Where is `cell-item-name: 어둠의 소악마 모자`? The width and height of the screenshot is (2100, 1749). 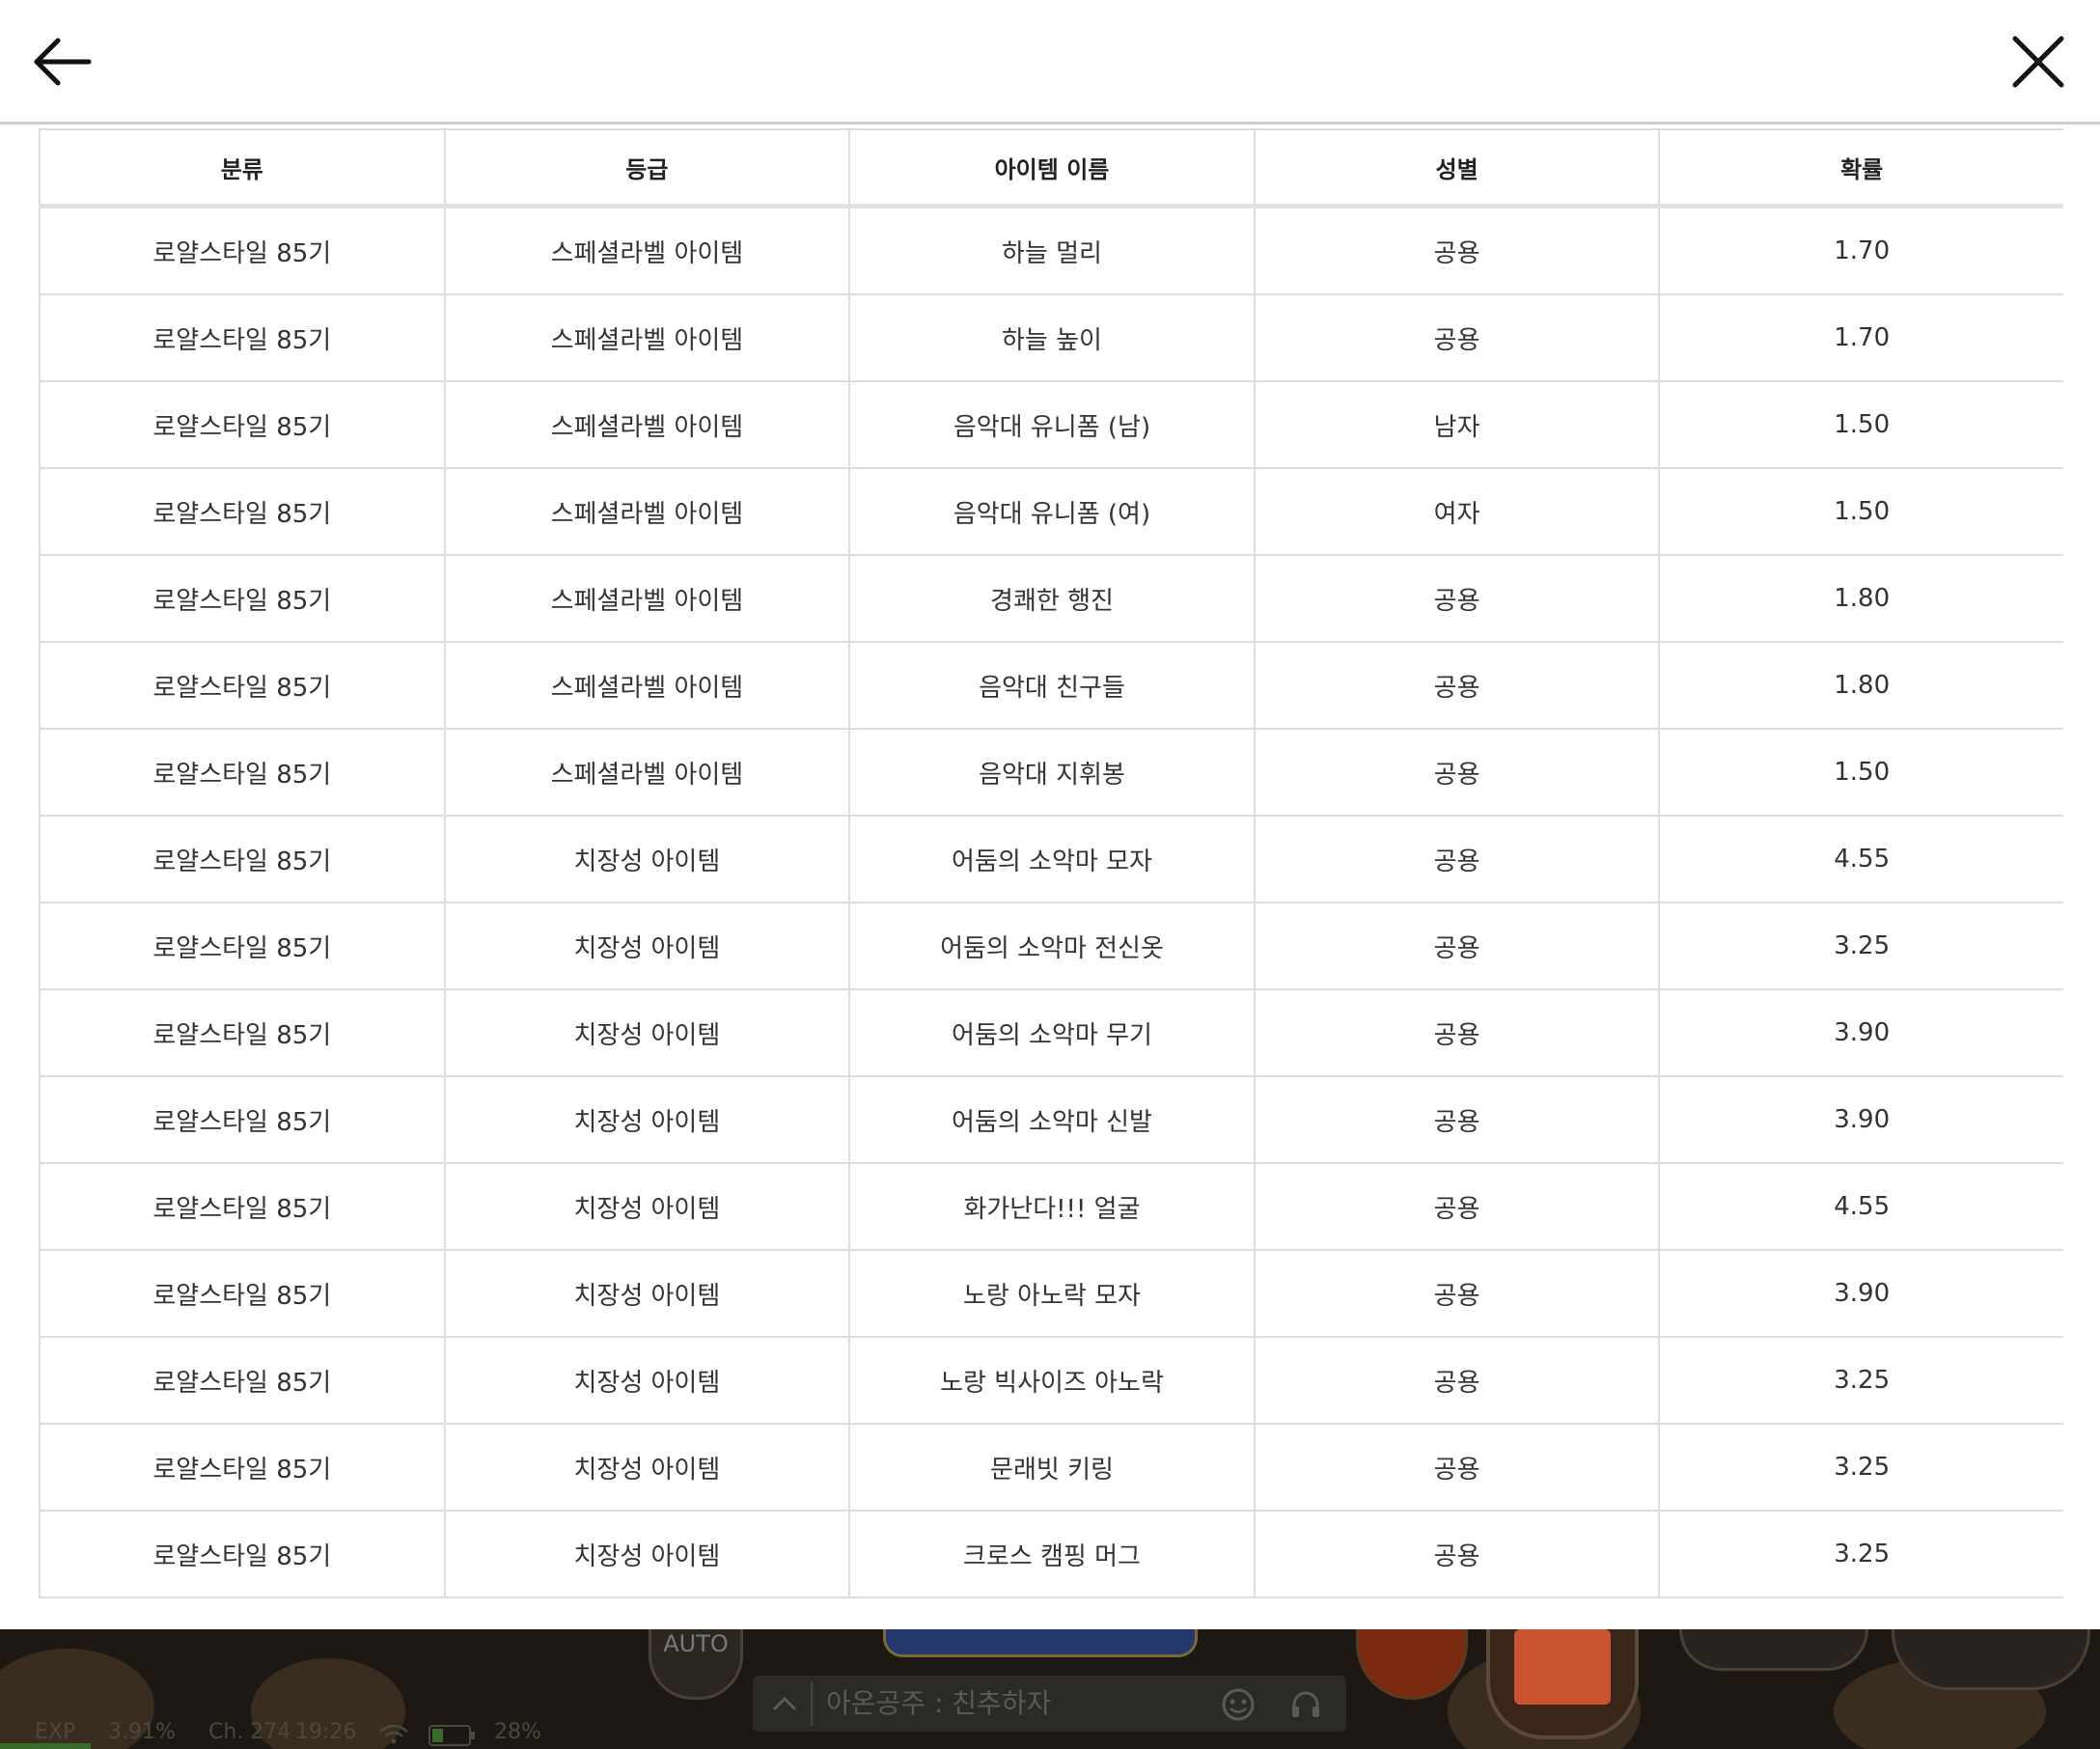 cell-item-name: 어둠의 소악마 모자 is located at coordinates (1052, 859).